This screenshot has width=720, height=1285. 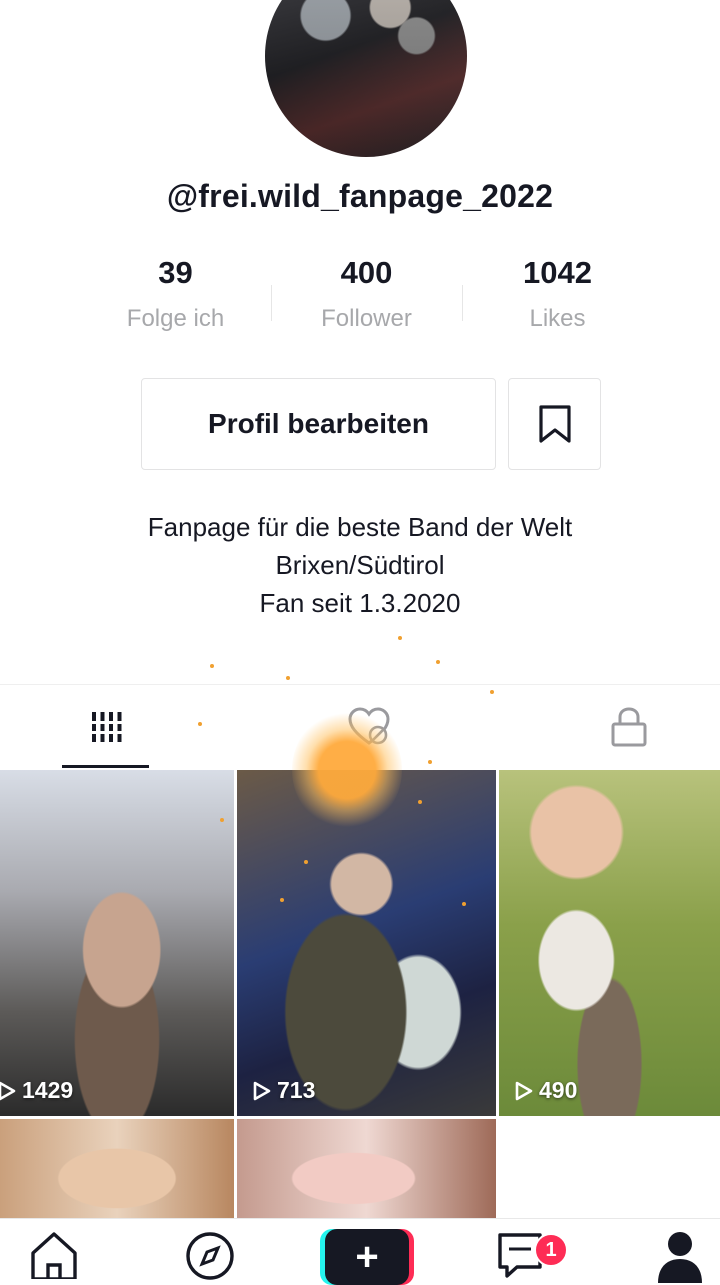 I want to click on nav-create: +, so click(x=367, y=1257).